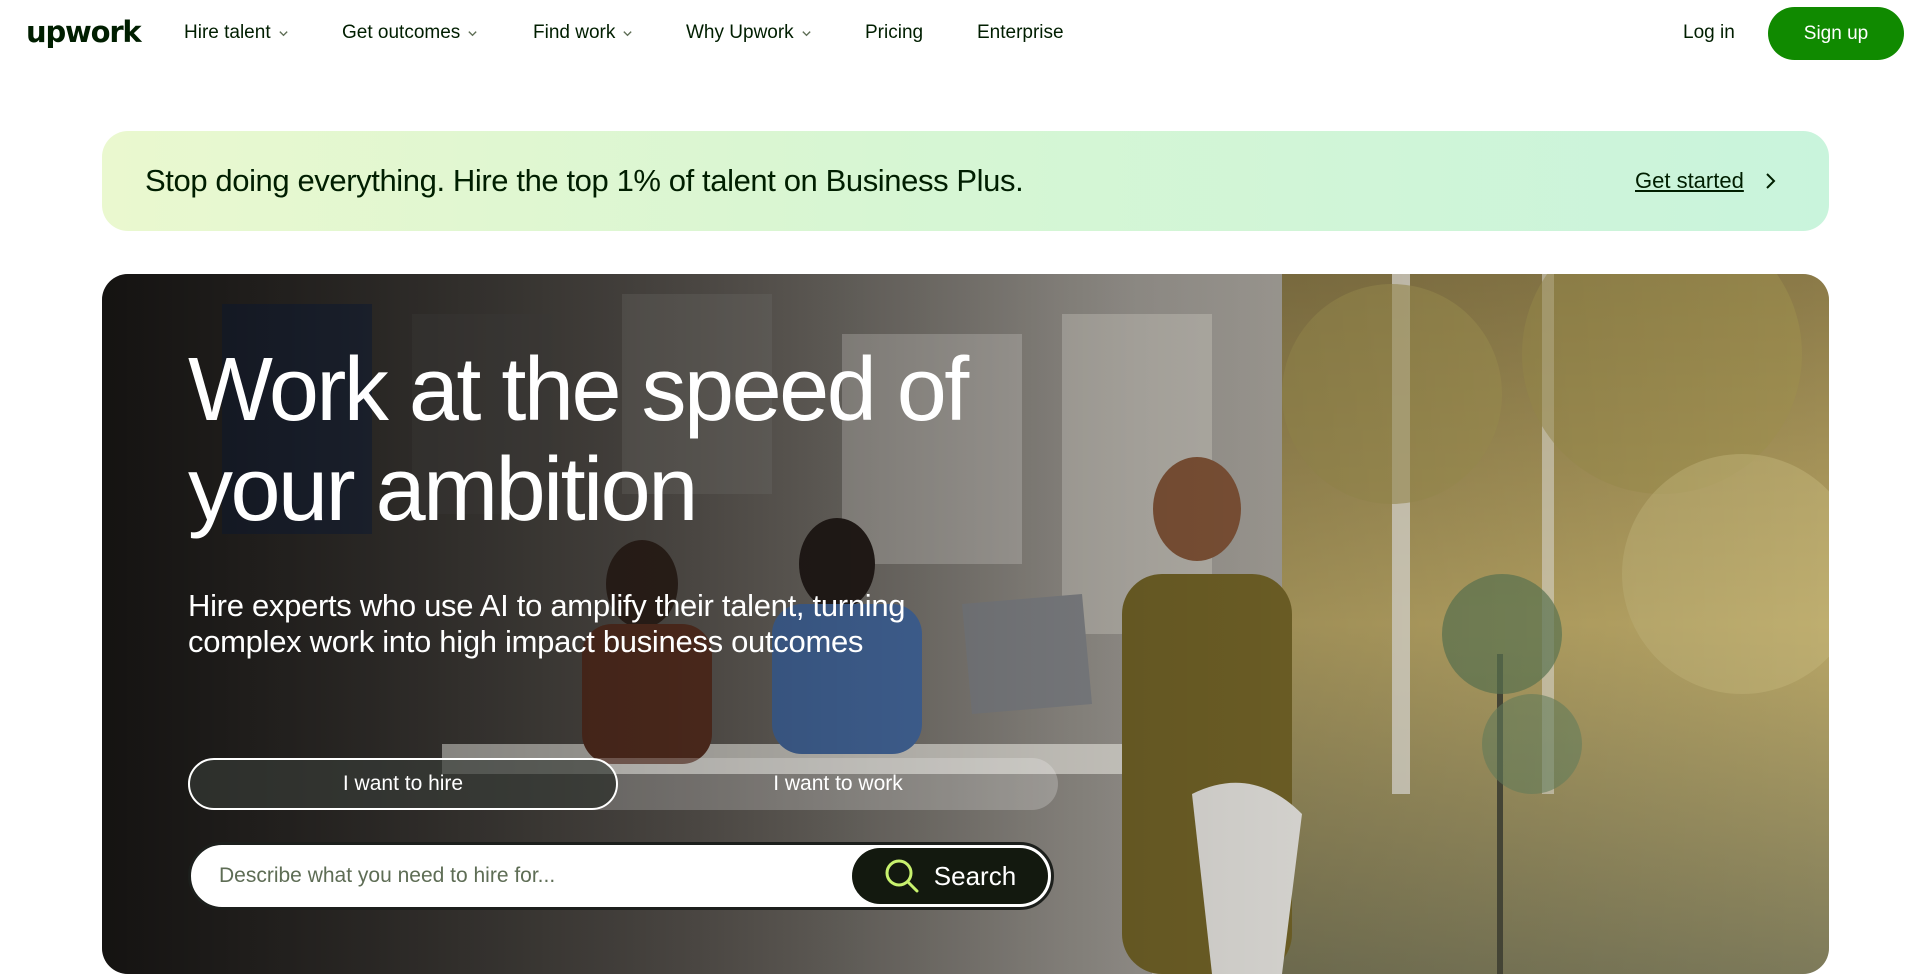 Image resolution: width=1920 pixels, height=974 pixels. Describe the element at coordinates (84, 32) in the screenshot. I see `upwork-logo: upwork` at that location.